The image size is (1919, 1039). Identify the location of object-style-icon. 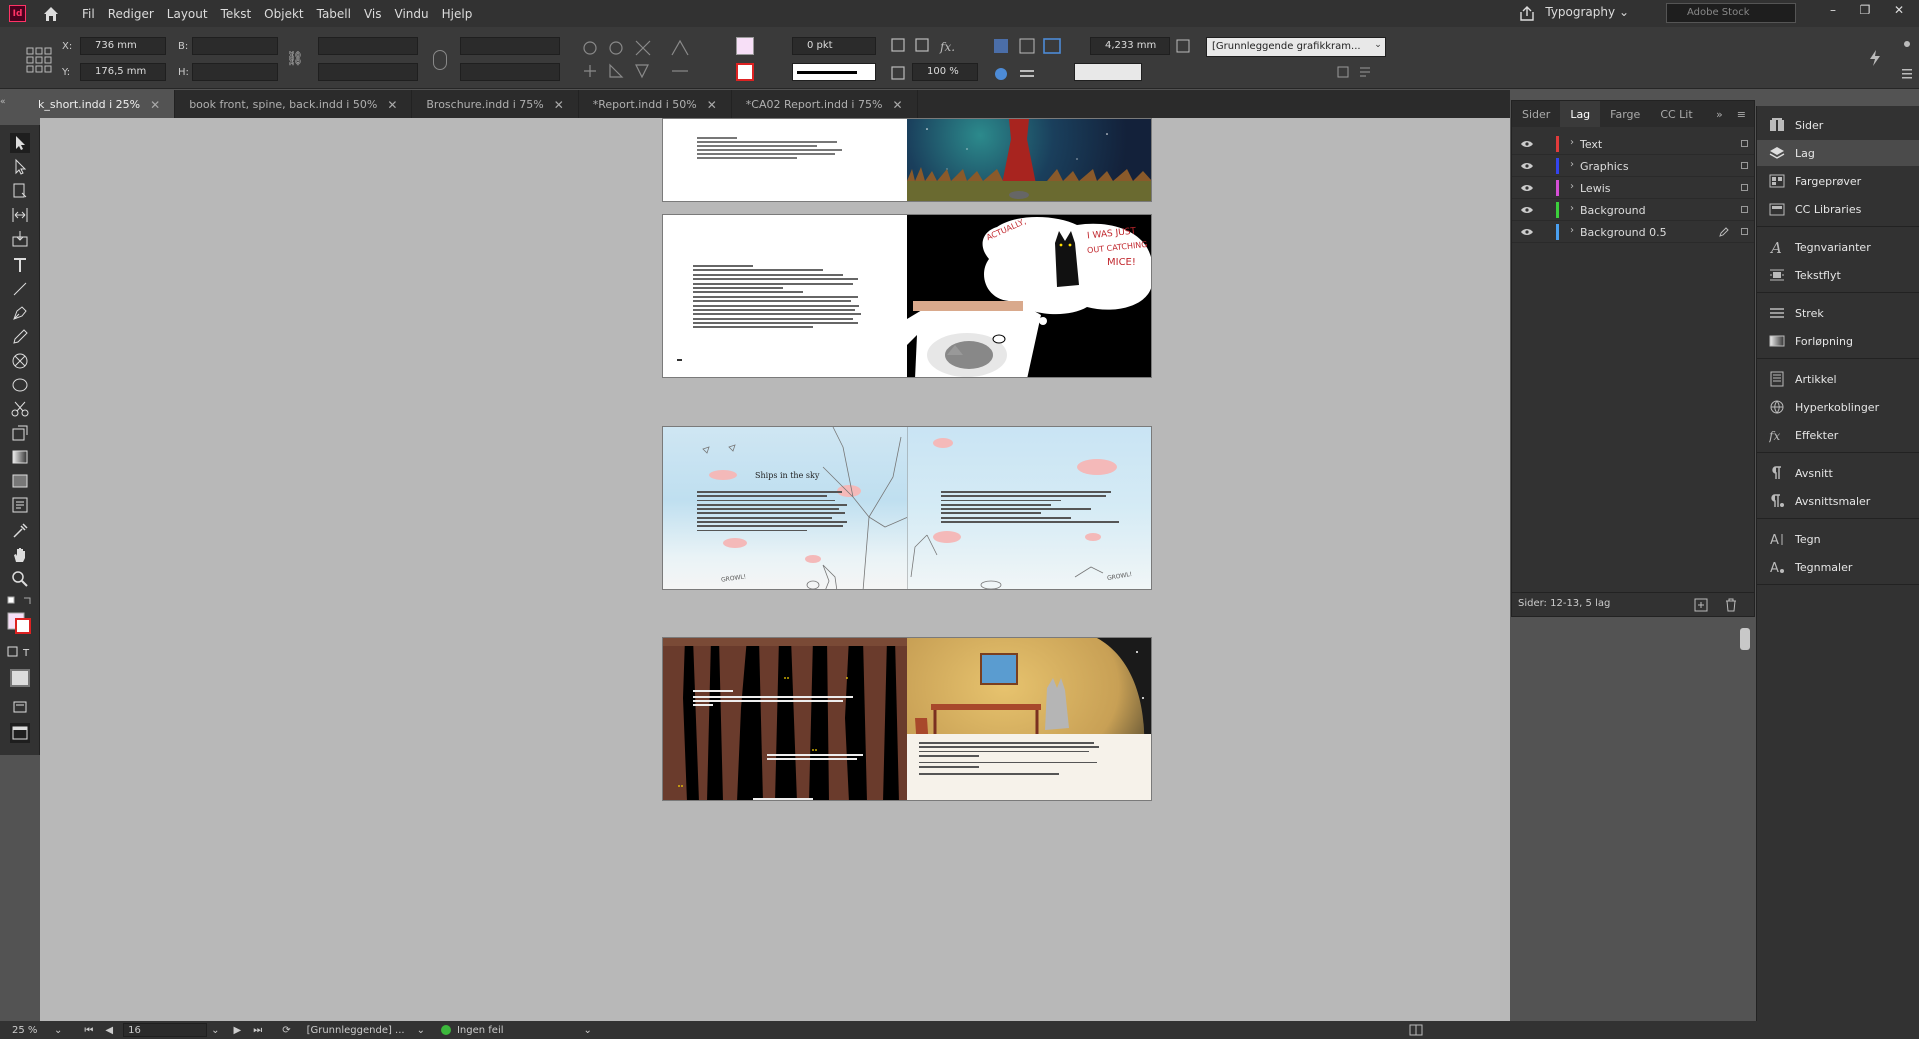
(1183, 46).